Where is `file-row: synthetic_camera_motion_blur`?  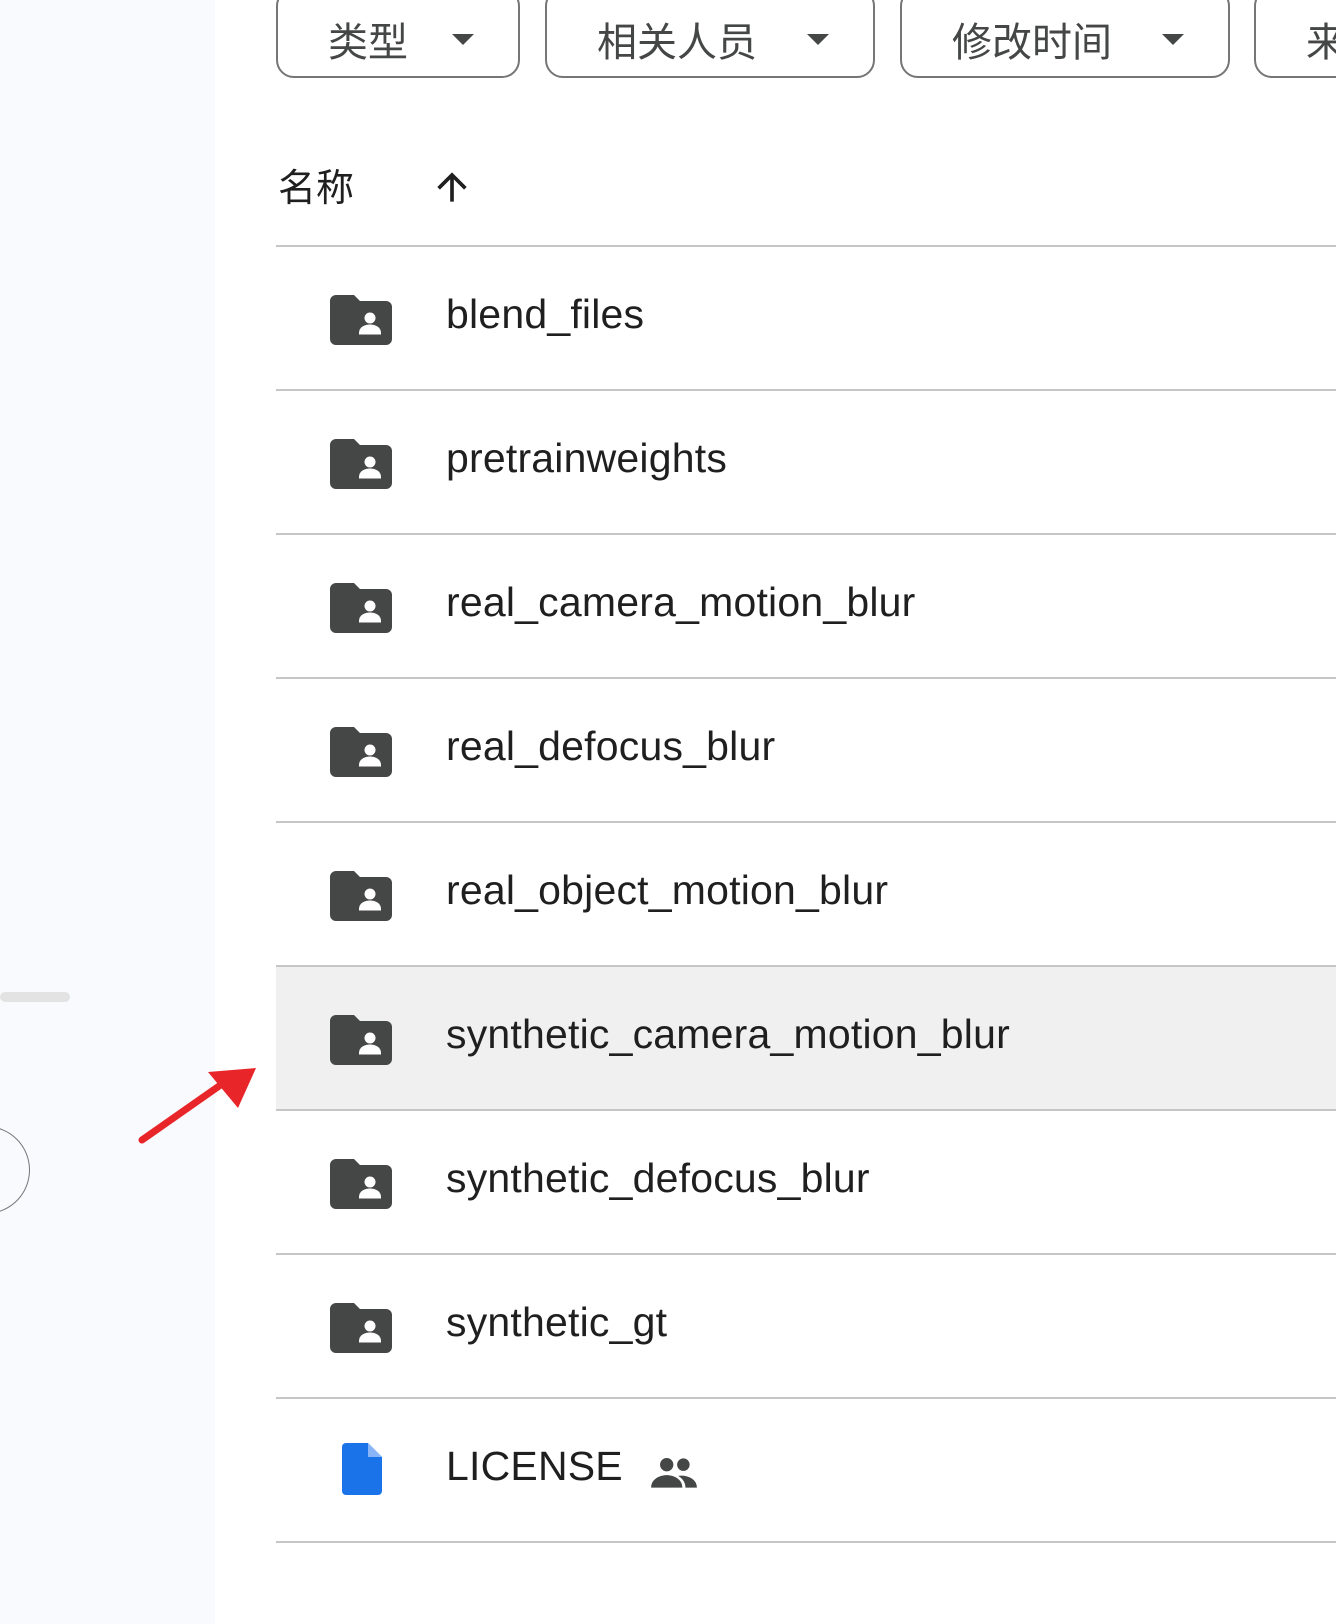
file-row: synthetic_camera_motion_blur is located at coordinates (806, 1039).